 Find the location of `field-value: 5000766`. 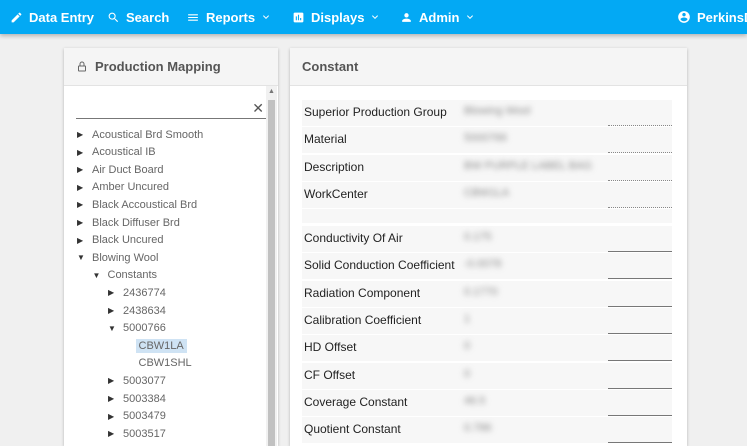

field-value: 5000766 is located at coordinates (485, 138).